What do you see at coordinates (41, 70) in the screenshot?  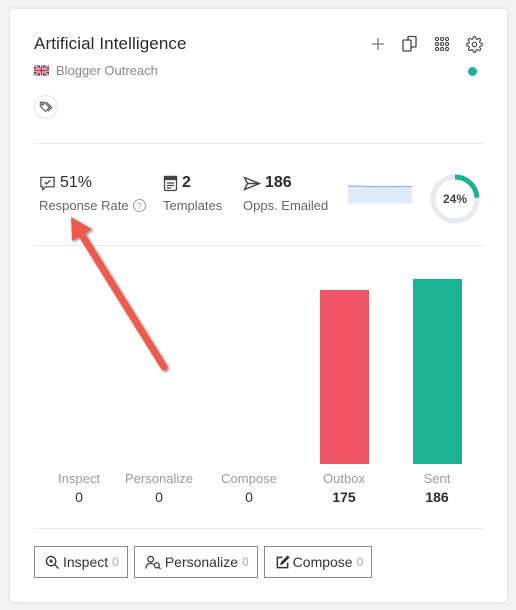 I see `uk-flag-icon` at bounding box center [41, 70].